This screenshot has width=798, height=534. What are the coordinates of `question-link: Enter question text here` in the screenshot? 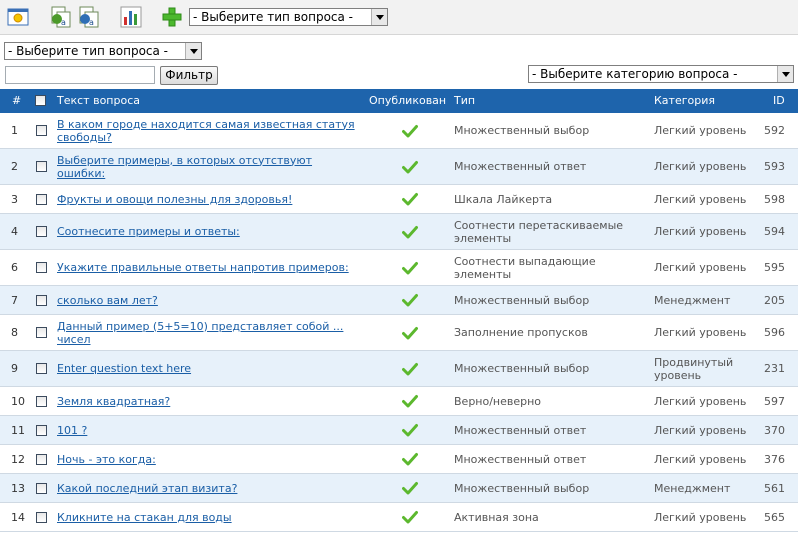 It's located at (124, 368).